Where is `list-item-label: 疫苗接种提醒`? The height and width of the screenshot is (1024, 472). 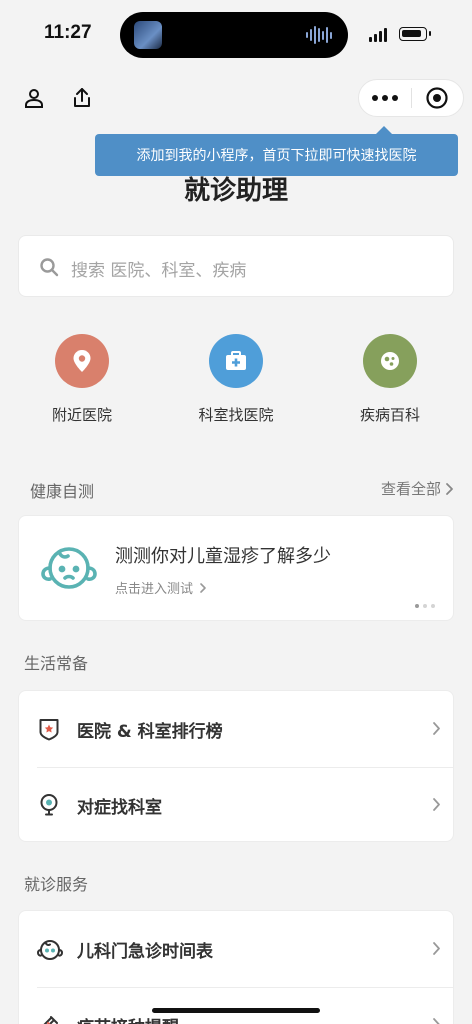
list-item-label: 疫苗接种提醒 is located at coordinates (128, 1018).